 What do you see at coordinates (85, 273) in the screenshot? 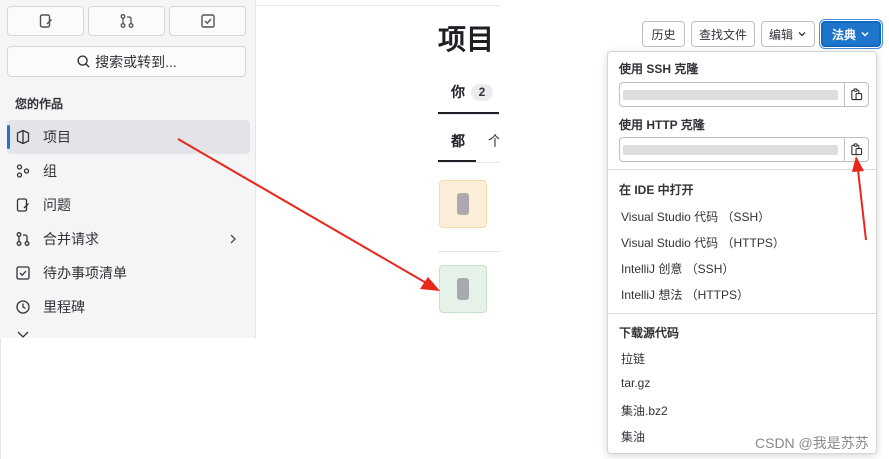
I see `sidebar-item-label: 待办事项清单` at bounding box center [85, 273].